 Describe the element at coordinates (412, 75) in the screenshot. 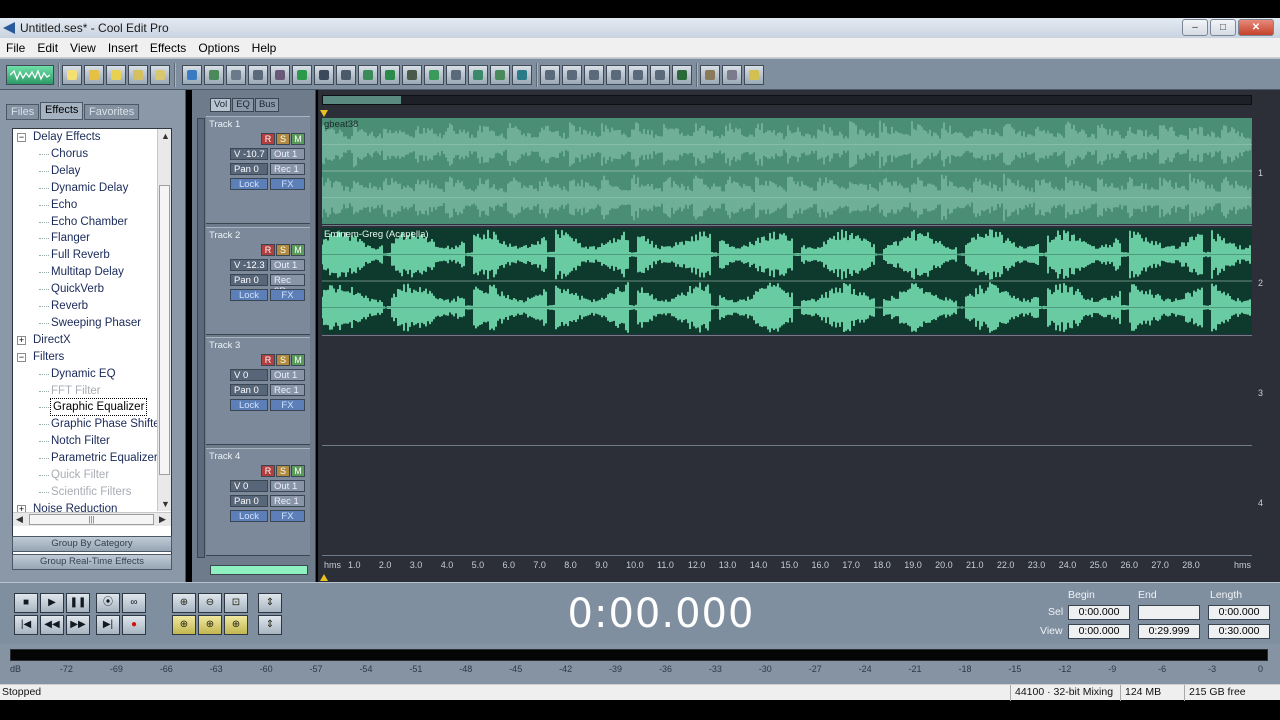

I see `track-properties-icon` at that location.